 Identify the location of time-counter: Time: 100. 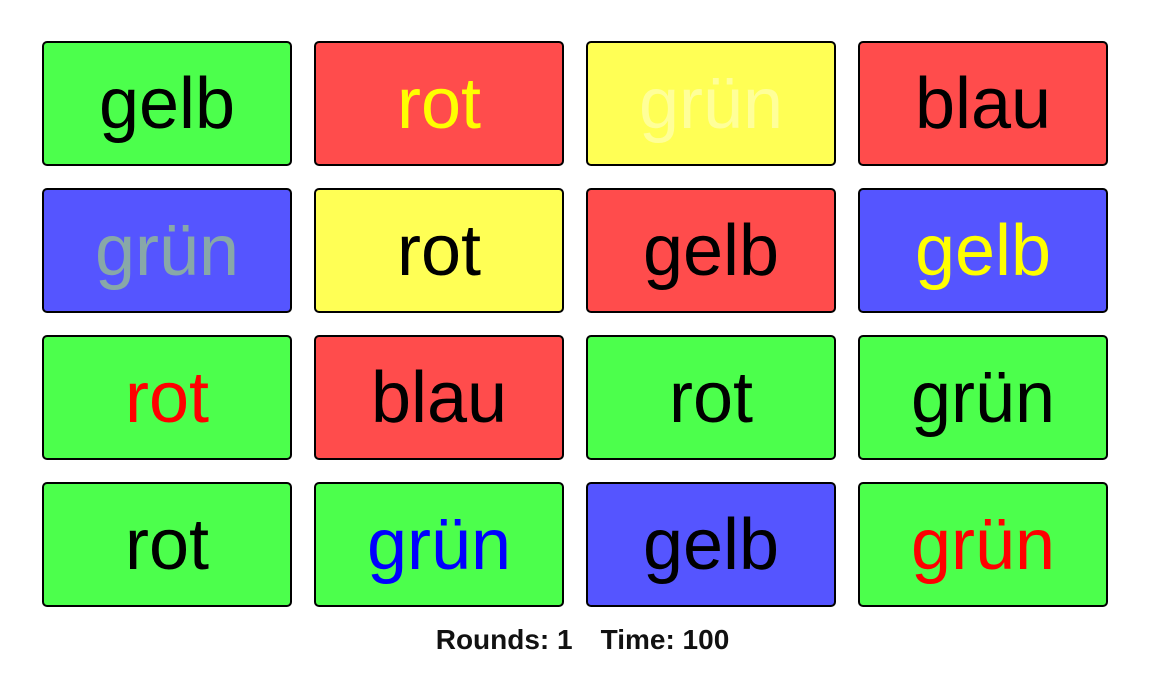
(665, 639).